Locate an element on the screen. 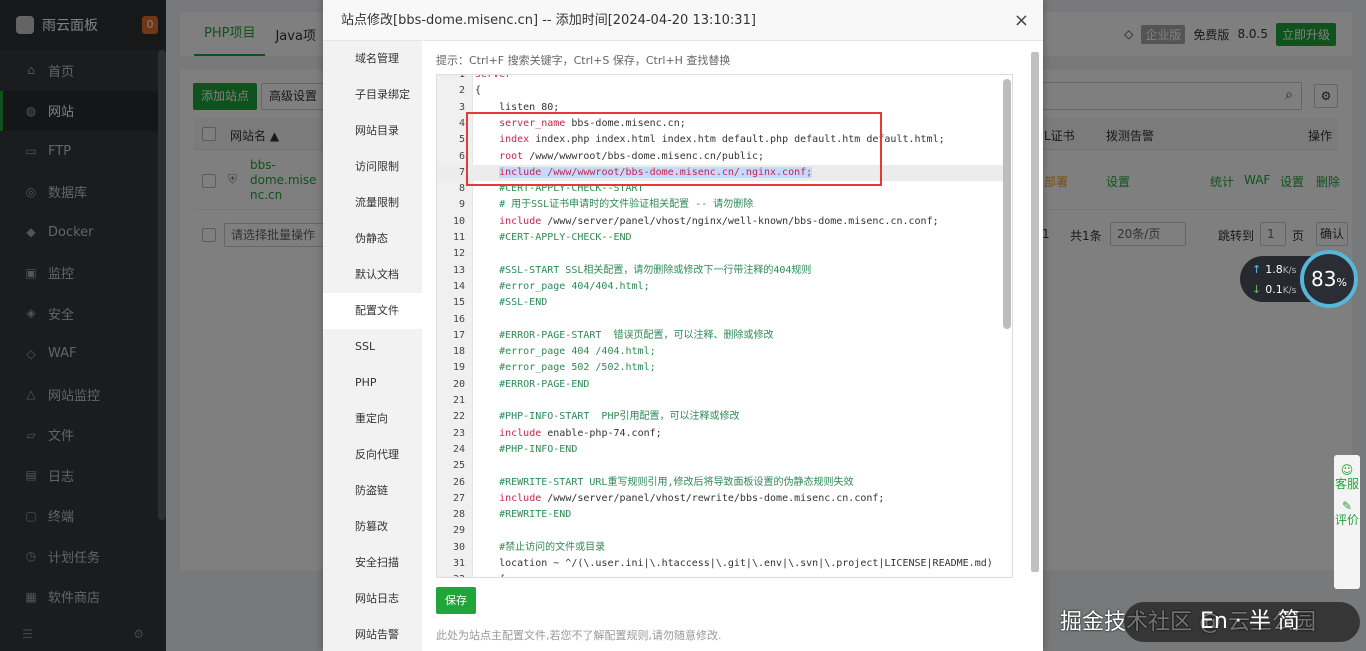  download-icon: ↓ is located at coordinates (1257, 289).